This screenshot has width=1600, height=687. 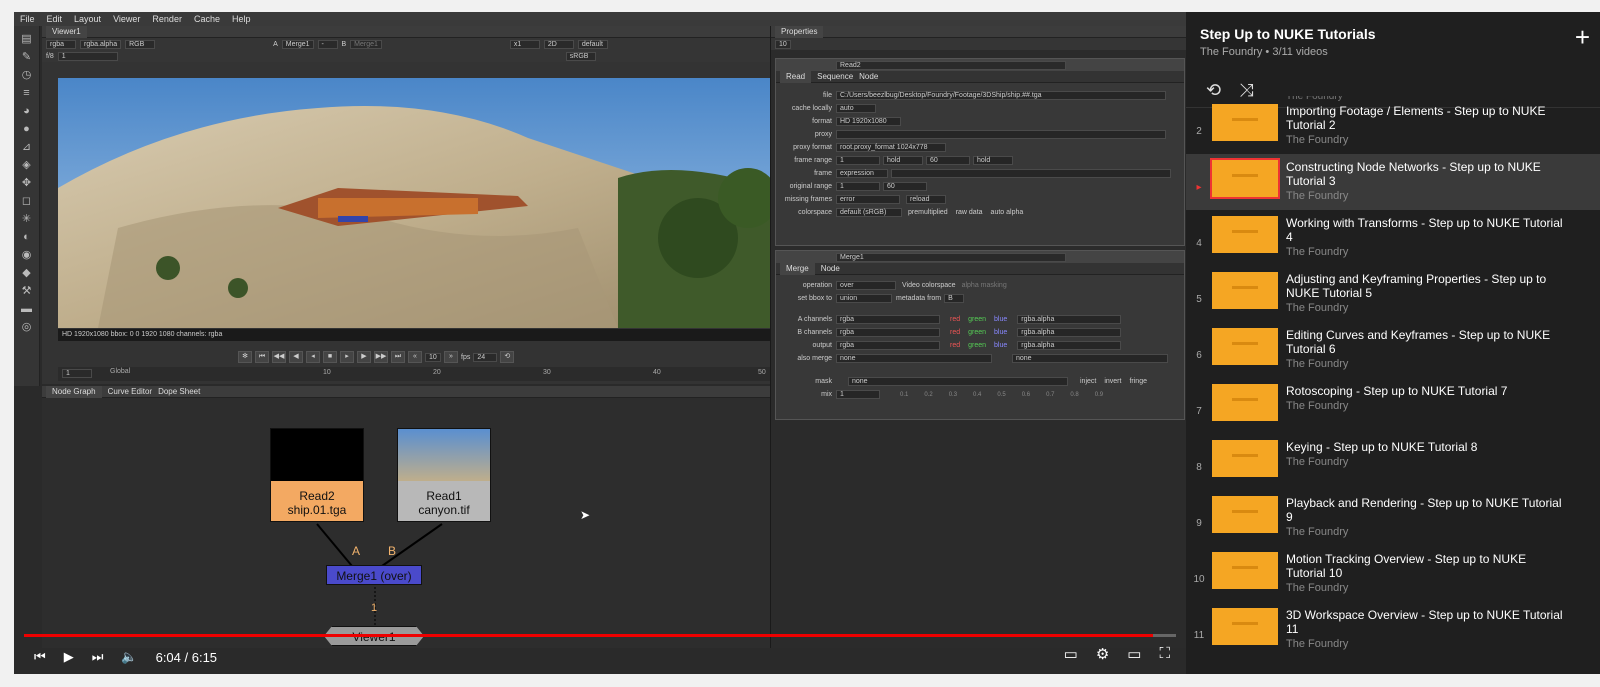 I want to click on mix-slider: 0.1 0.2 0.3 0.4 0.5 0.6 0.7 0.8 0.9, so click(x=1001, y=395).